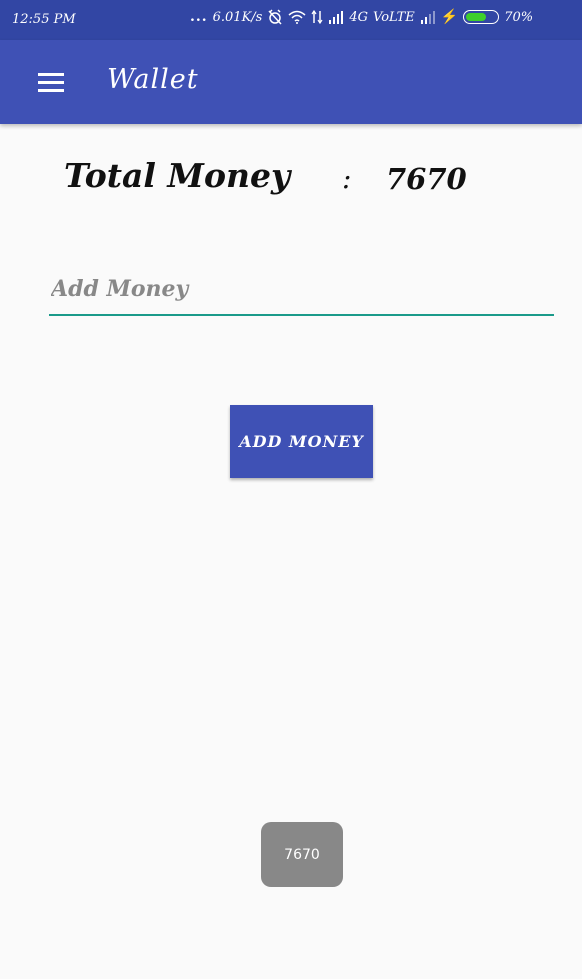 This screenshot has height=979, width=582. What do you see at coordinates (177, 175) in the screenshot?
I see `total-money-label: Total Money` at bounding box center [177, 175].